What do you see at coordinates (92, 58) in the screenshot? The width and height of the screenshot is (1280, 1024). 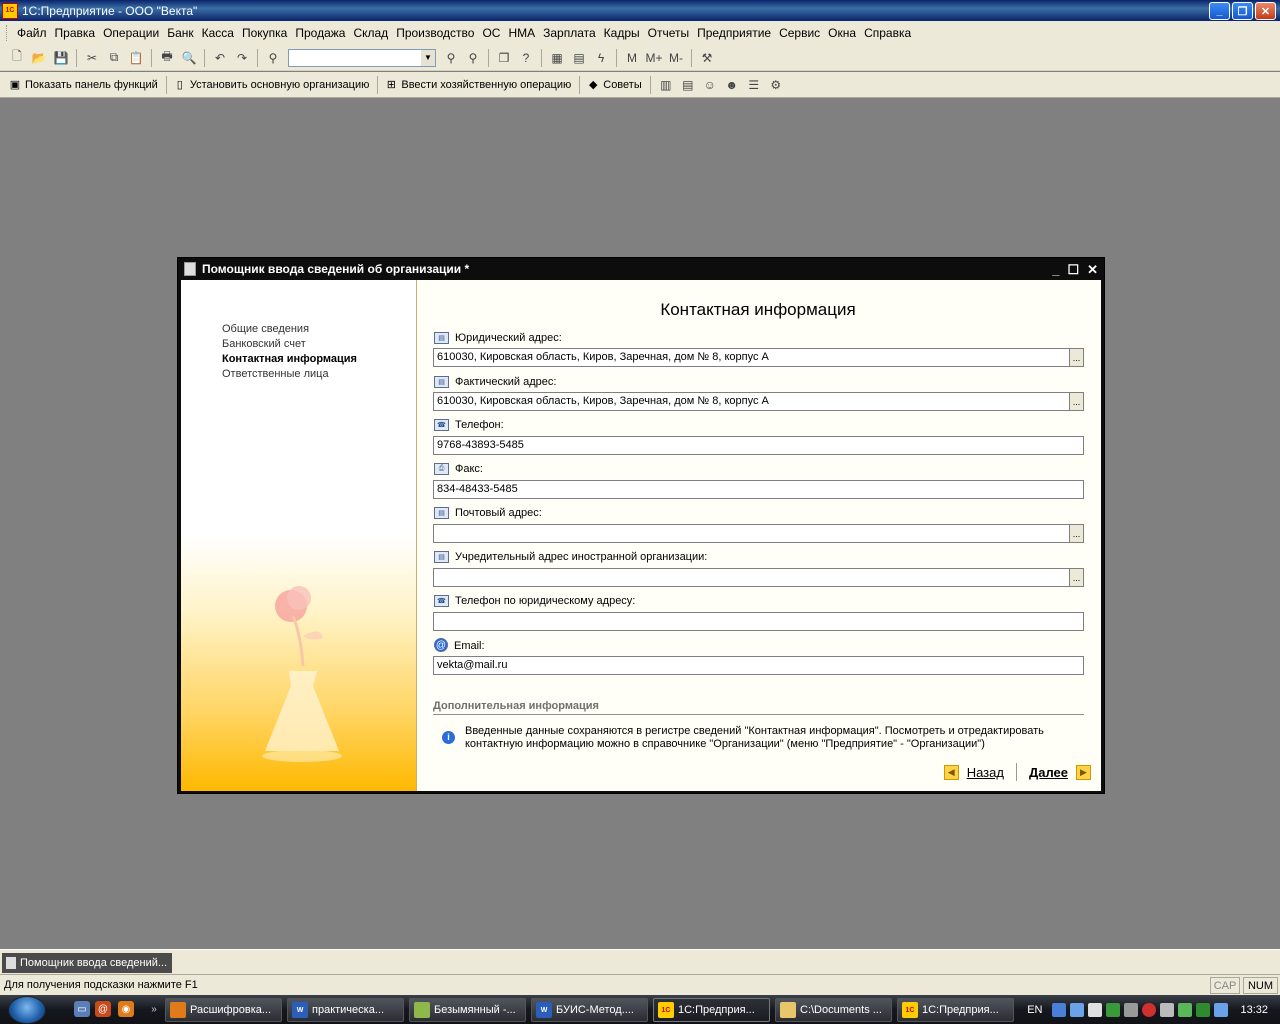 I see `cut-icon: ✂` at bounding box center [92, 58].